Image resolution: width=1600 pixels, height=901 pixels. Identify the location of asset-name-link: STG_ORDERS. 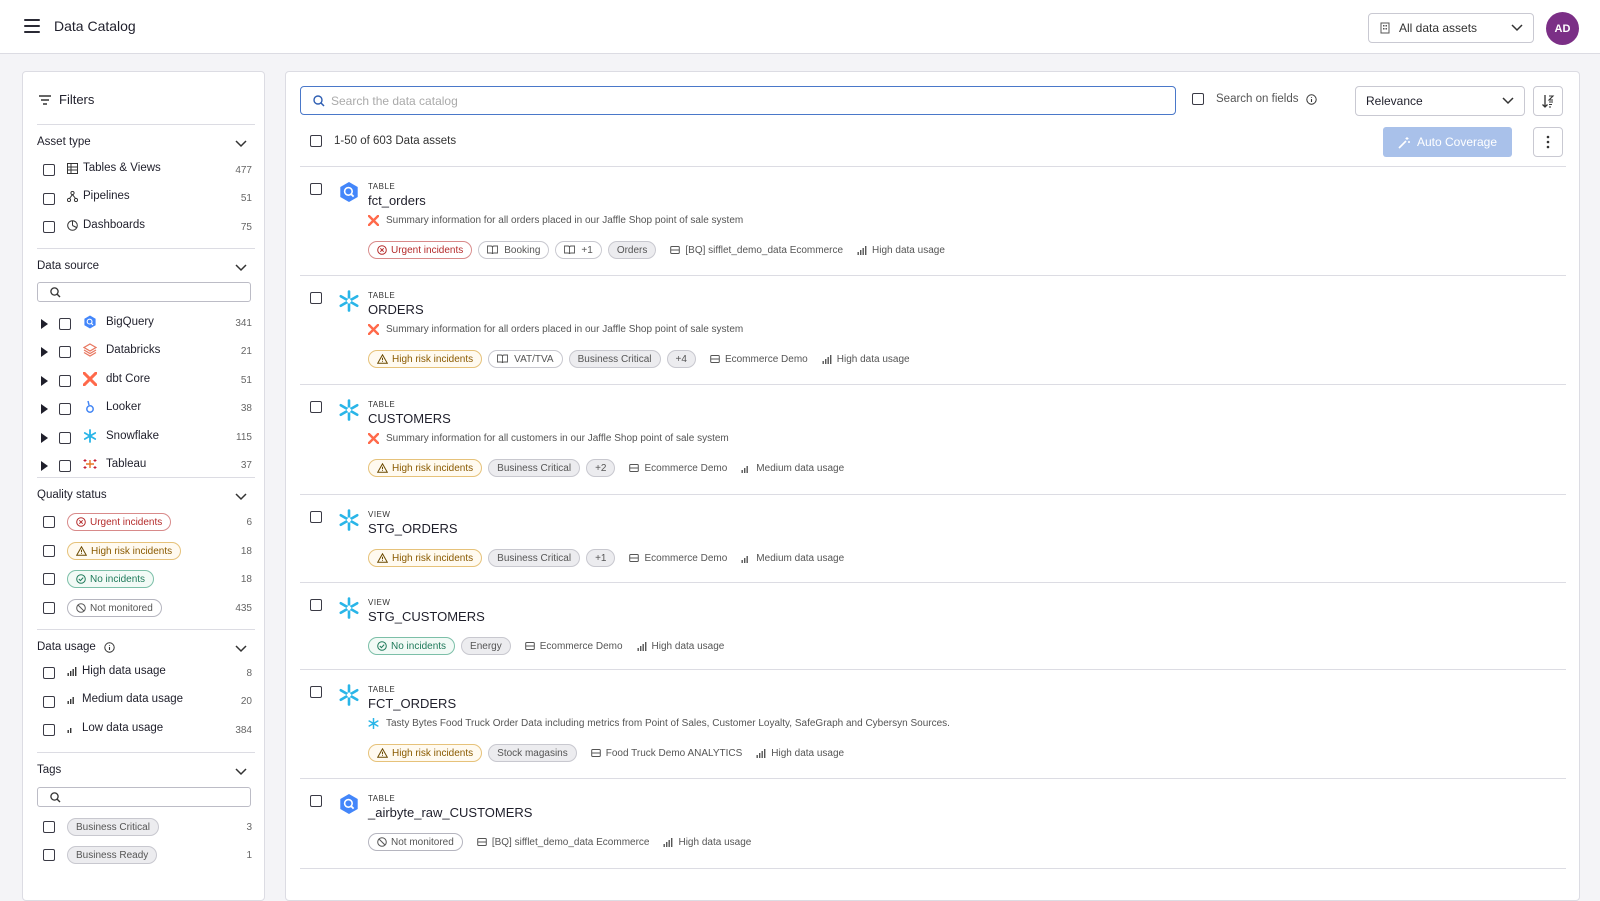
(413, 528).